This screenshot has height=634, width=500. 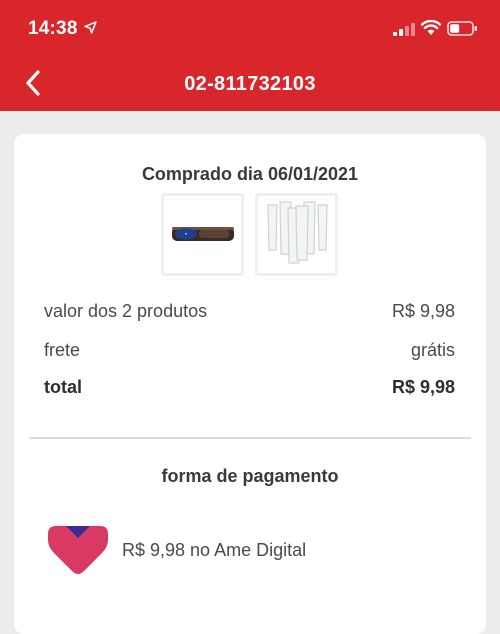 What do you see at coordinates (53, 28) in the screenshot?
I see `status-time: 14:38` at bounding box center [53, 28].